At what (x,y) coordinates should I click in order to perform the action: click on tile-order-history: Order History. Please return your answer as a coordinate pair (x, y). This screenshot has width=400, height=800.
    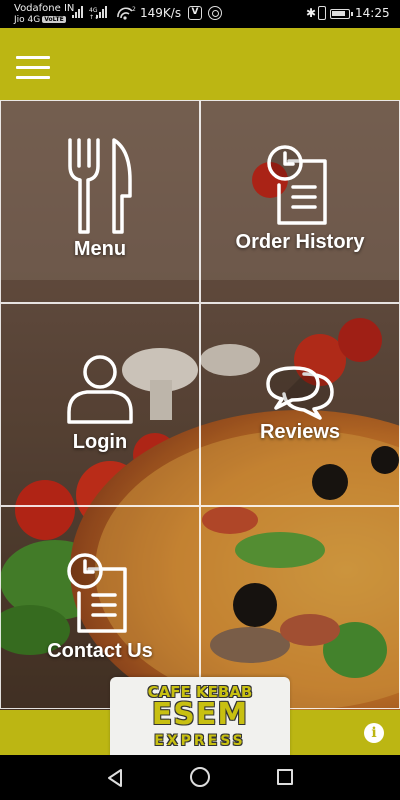
    Looking at the image, I should click on (300, 201).